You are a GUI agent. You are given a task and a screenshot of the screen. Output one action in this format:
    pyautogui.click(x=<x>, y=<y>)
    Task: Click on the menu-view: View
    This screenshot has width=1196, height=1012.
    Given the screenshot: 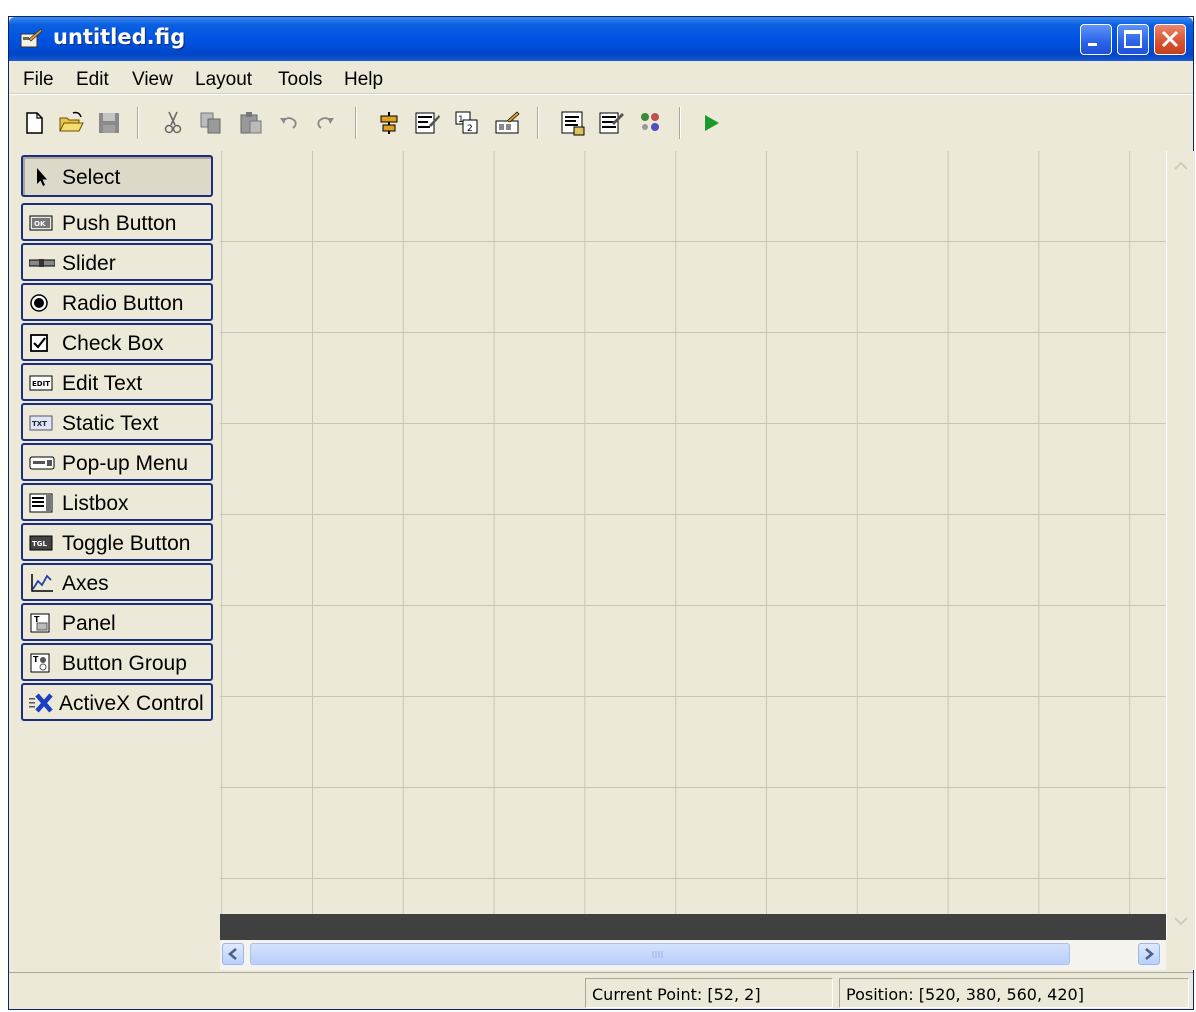 What is the action you would take?
    pyautogui.click(x=152, y=80)
    